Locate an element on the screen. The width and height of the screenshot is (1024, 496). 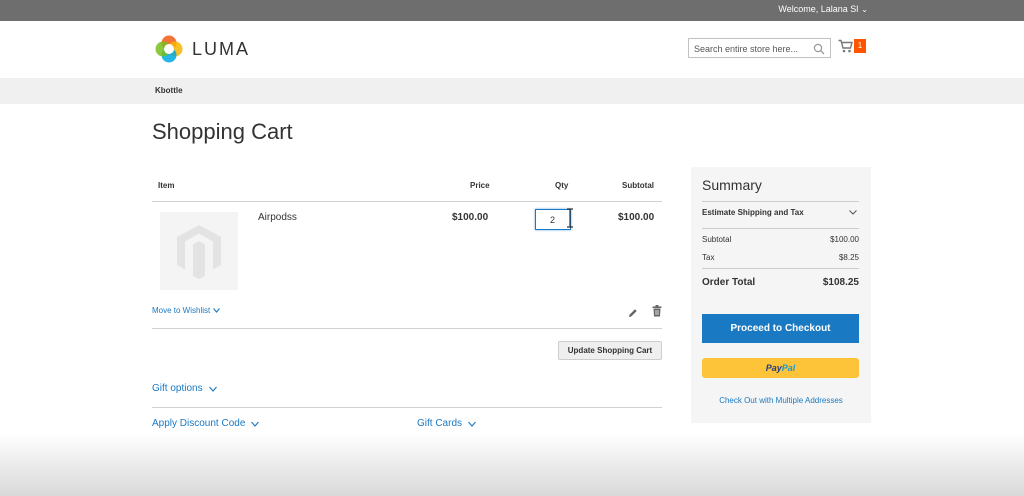
column-header-price: Price is located at coordinates (480, 185).